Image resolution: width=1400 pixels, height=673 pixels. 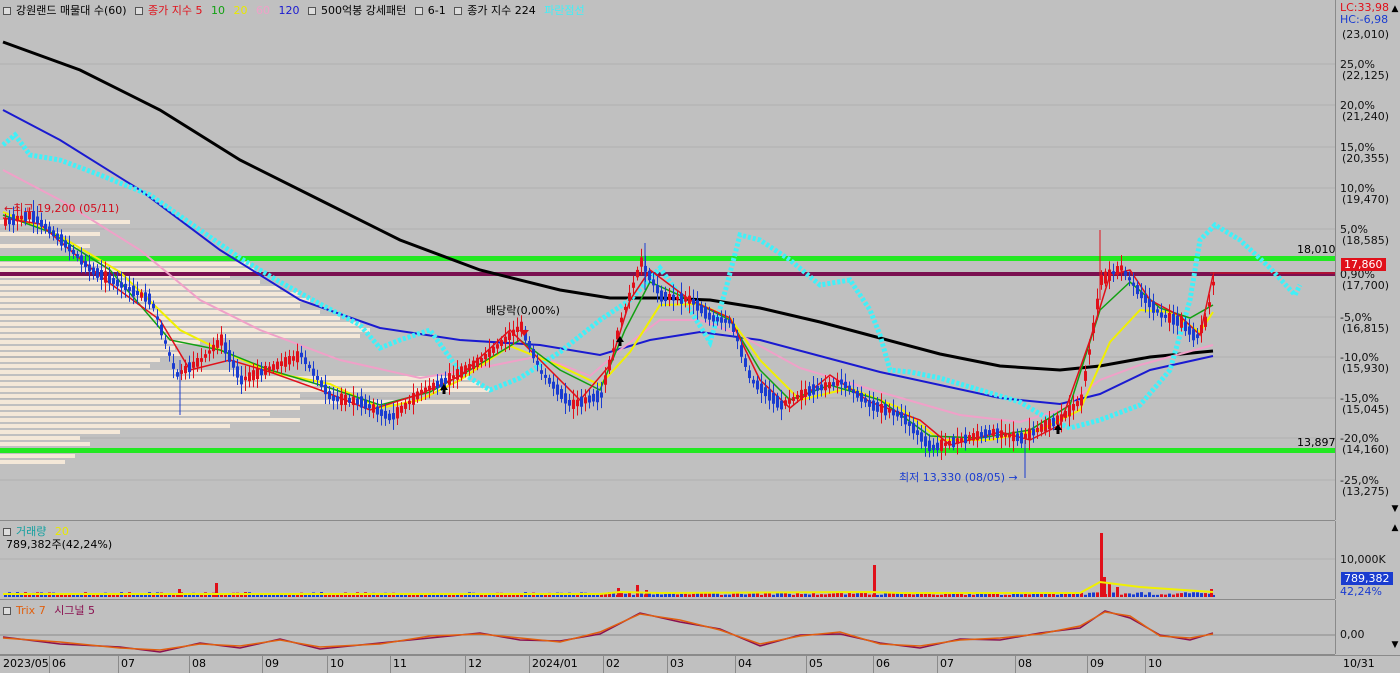 What do you see at coordinates (436, 10) in the screenshot?
I see `legend-pattern2: 6-1` at bounding box center [436, 10].